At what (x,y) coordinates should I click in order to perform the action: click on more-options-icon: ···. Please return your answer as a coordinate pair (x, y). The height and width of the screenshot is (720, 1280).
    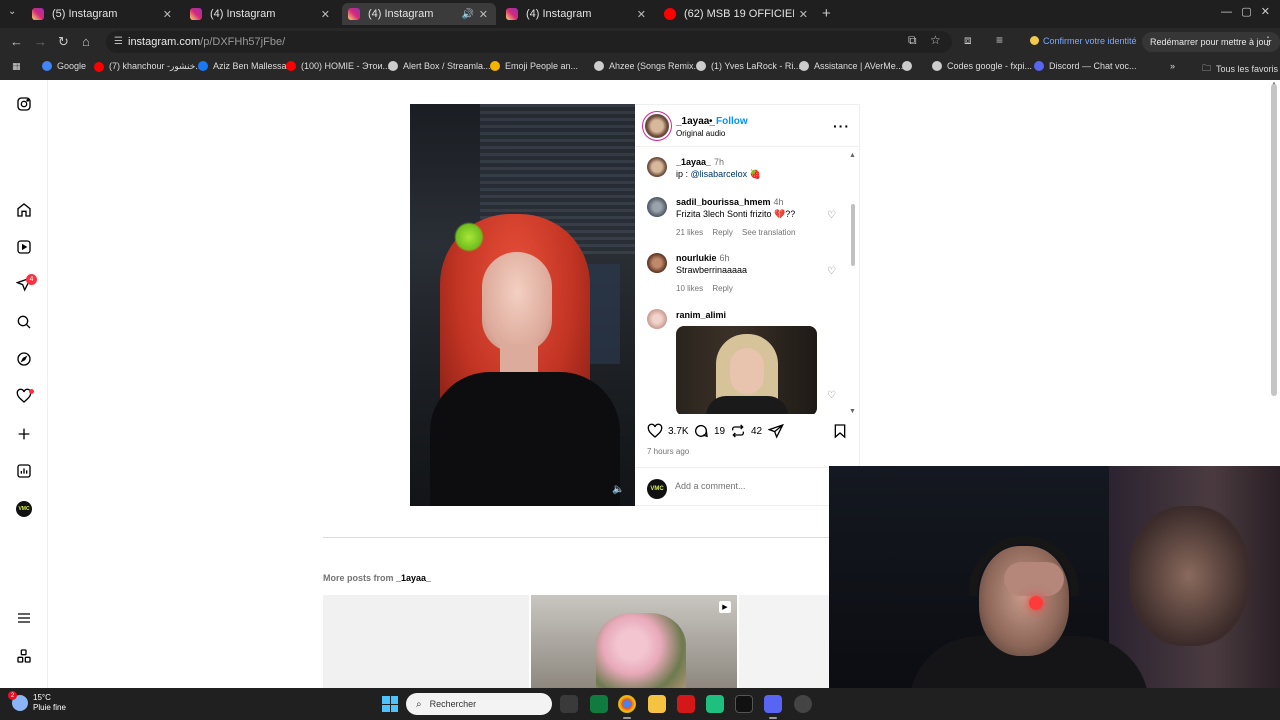
    Looking at the image, I should click on (841, 126).